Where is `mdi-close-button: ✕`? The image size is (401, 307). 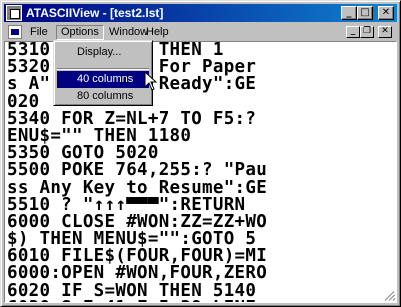 mdi-close-button: ✕ is located at coordinates (385, 32).